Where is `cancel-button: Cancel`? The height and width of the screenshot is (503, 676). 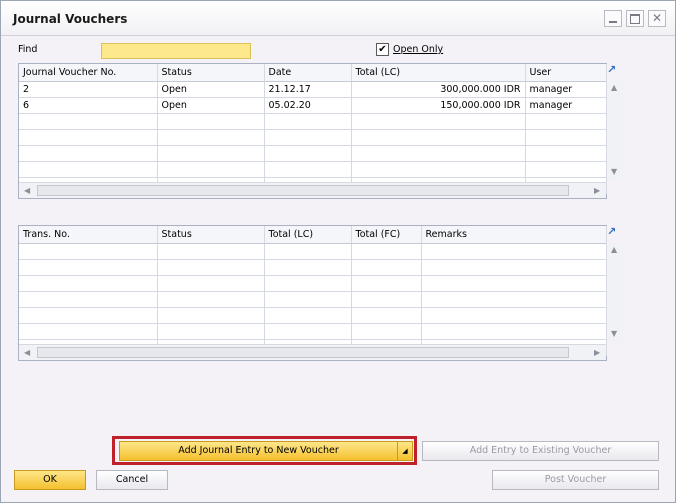
cancel-button: Cancel is located at coordinates (132, 480).